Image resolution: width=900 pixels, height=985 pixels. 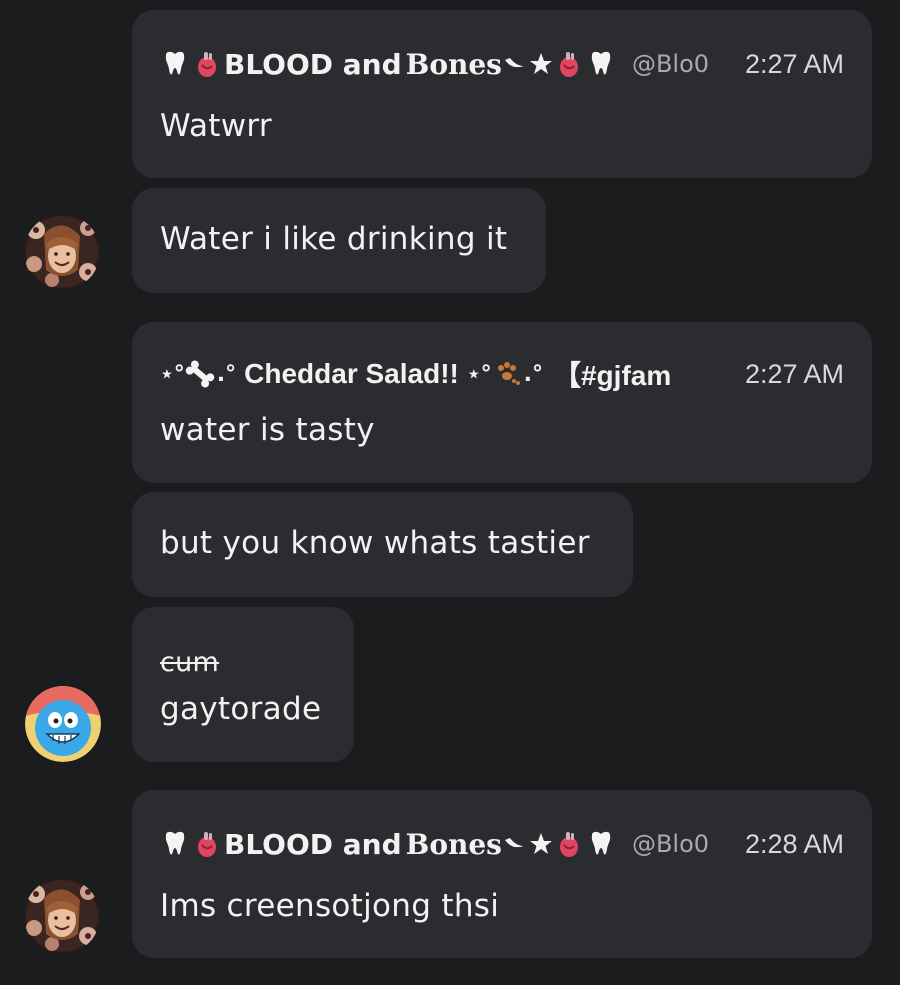 I want to click on message-text: but you know whats tastier, so click(x=375, y=543).